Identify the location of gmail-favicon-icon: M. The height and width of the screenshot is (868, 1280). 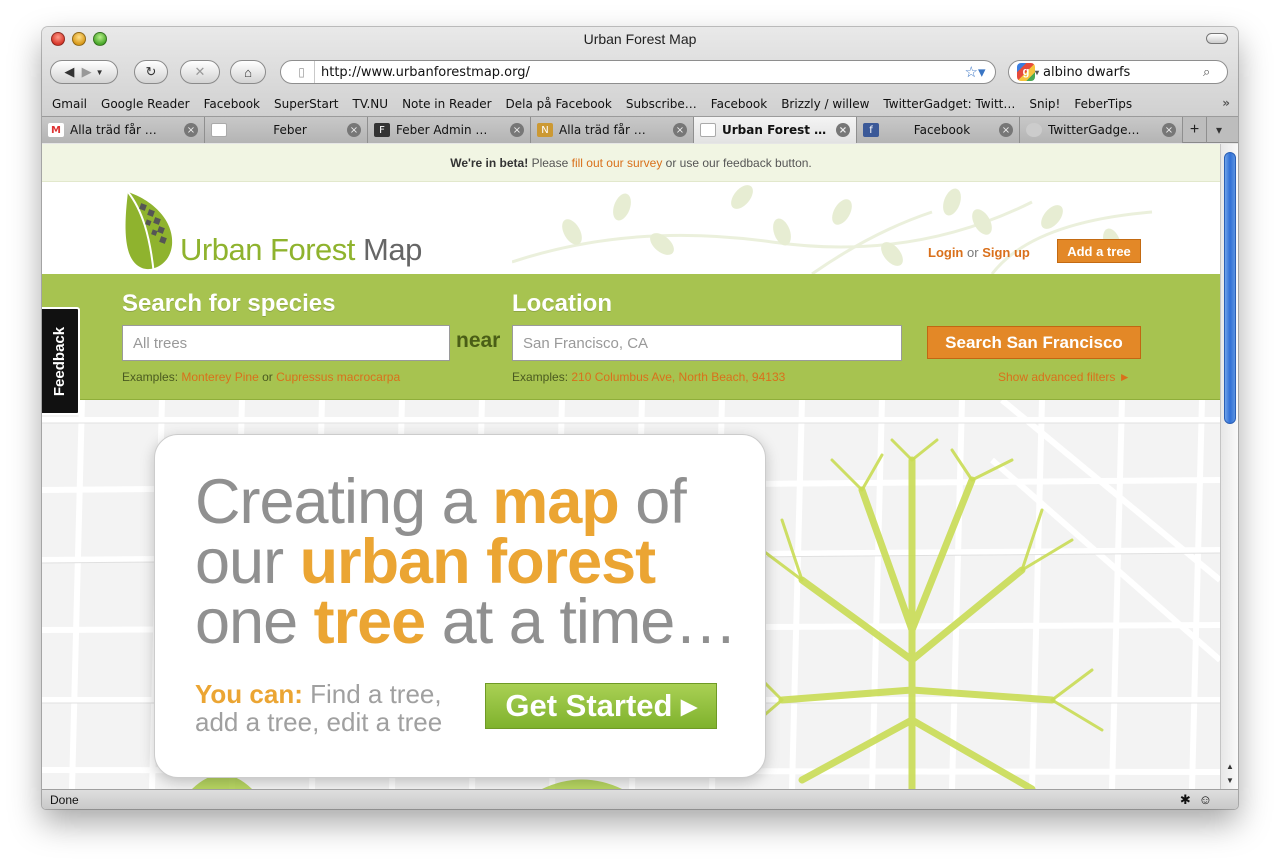
(56, 130).